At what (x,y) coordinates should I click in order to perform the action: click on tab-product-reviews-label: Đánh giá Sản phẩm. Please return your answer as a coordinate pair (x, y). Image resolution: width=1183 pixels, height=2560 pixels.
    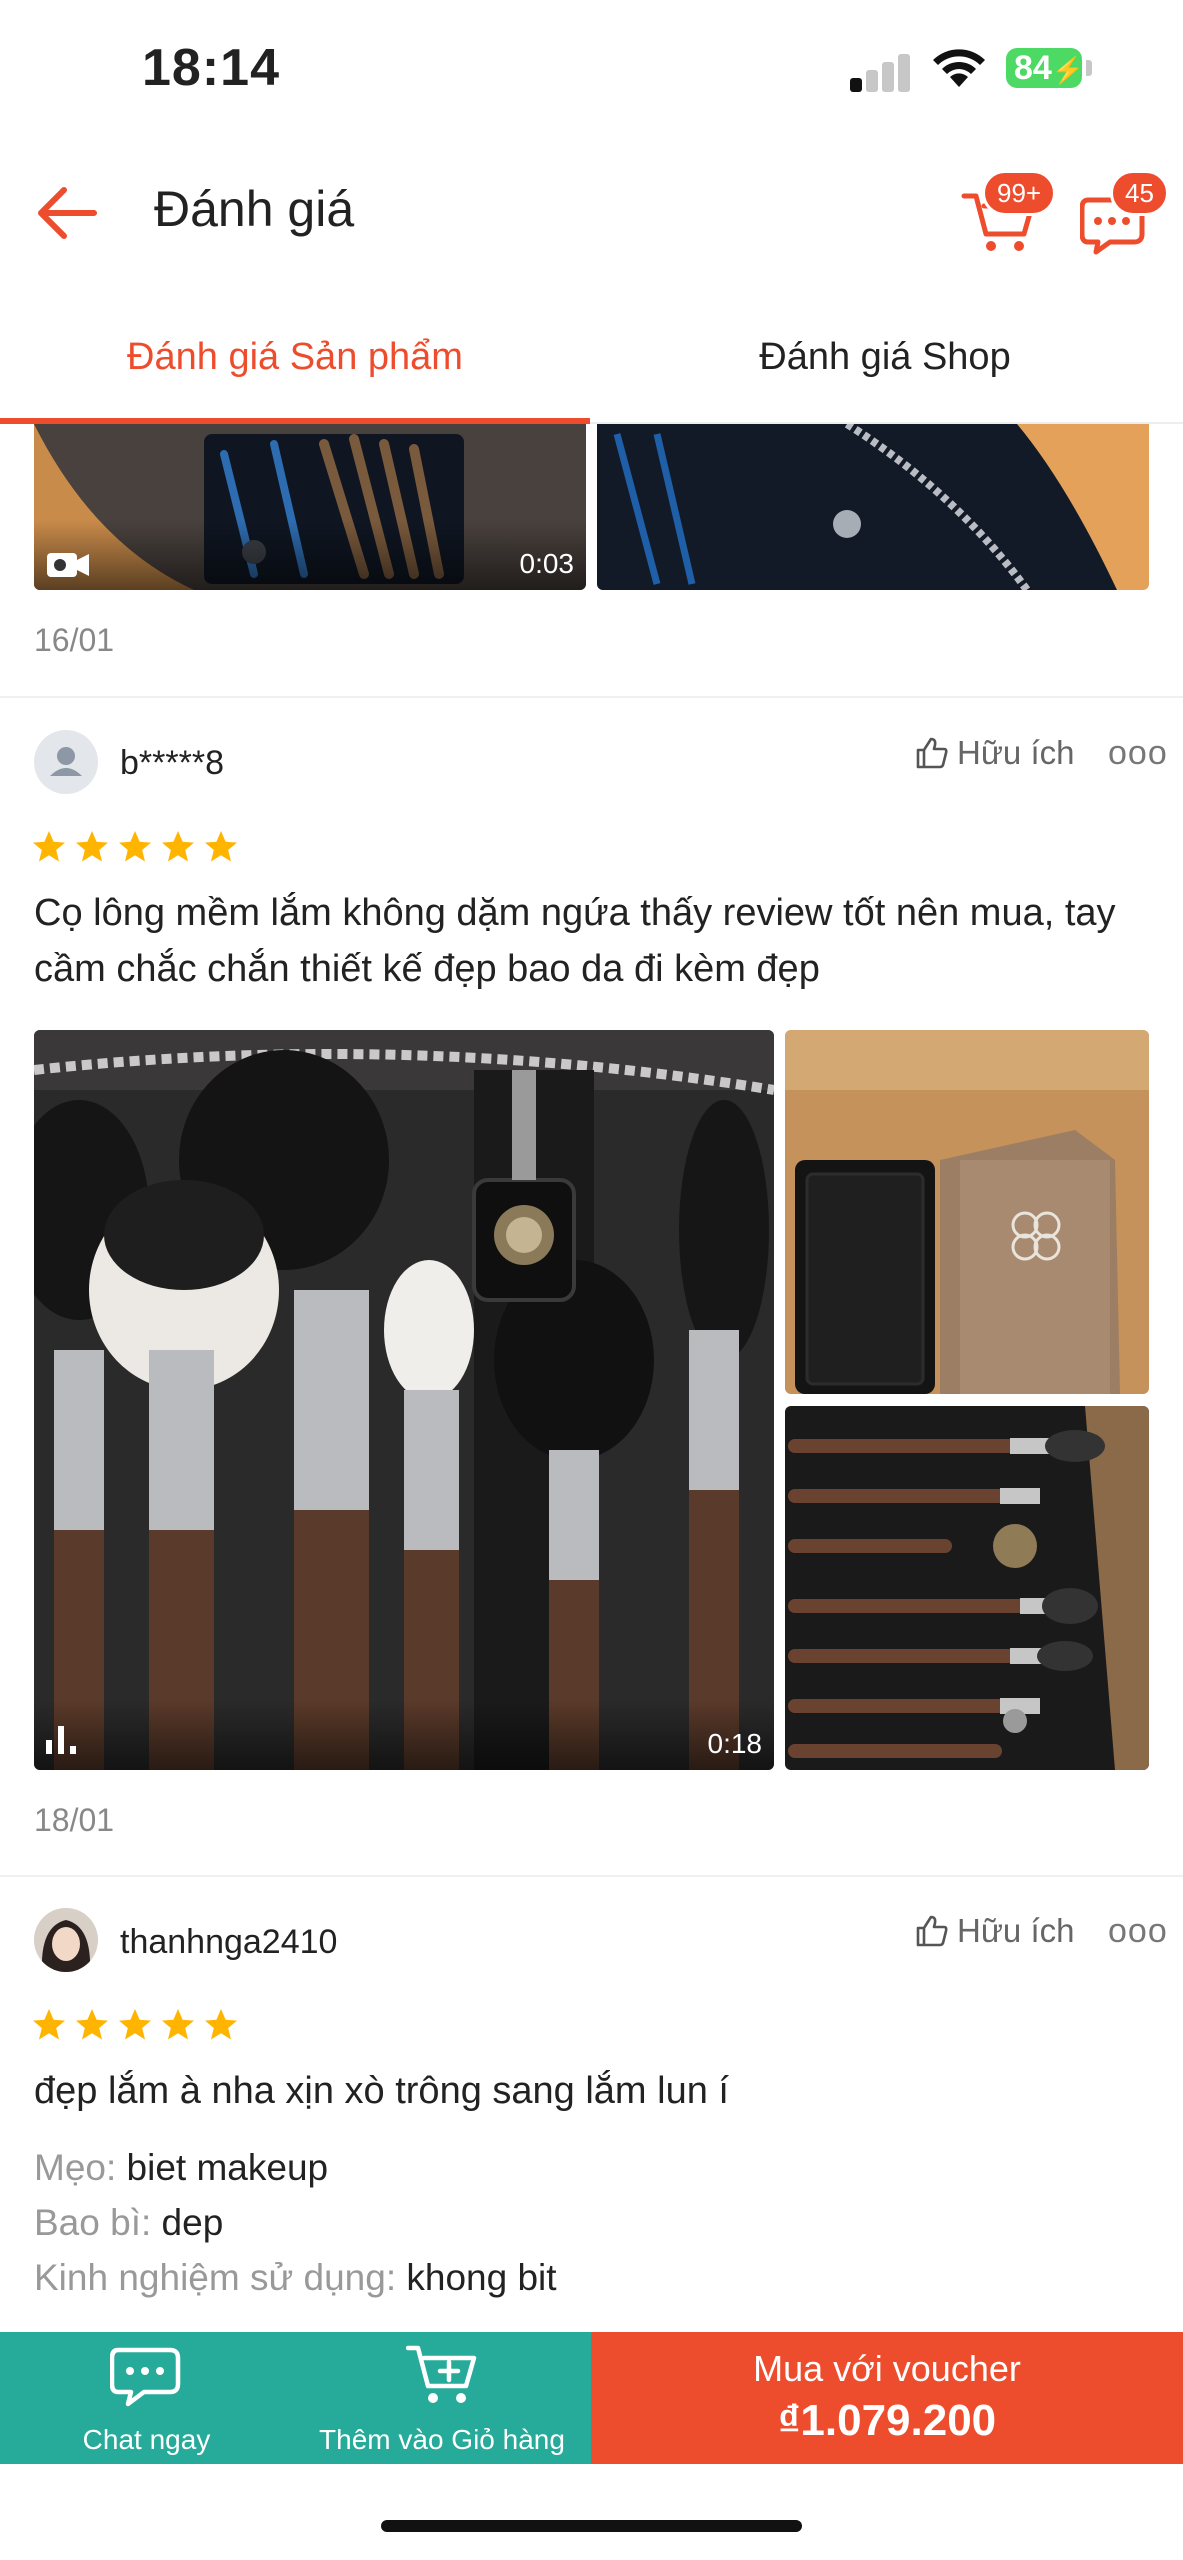
    Looking at the image, I should click on (295, 356).